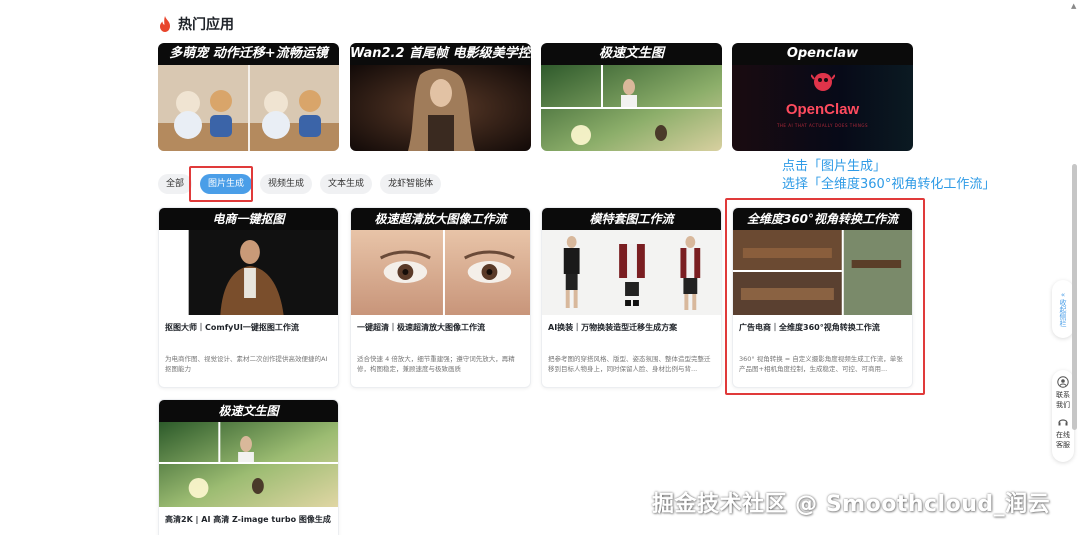 This screenshot has height=535, width=1080. I want to click on 360-view-thumbnail, so click(822, 272).